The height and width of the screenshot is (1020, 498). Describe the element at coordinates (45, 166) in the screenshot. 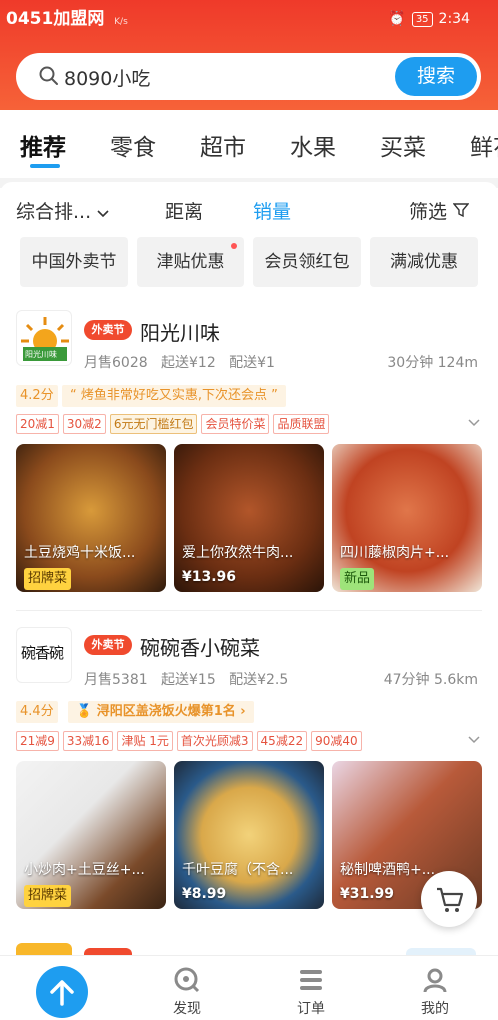

I see `tab-indicator` at that location.